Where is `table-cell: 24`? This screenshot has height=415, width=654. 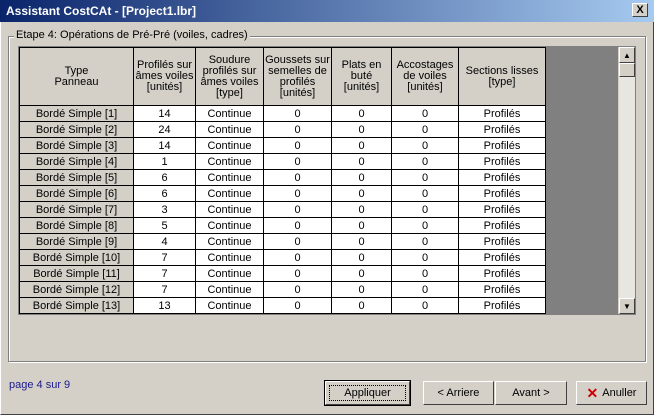
table-cell: 24 is located at coordinates (164, 129).